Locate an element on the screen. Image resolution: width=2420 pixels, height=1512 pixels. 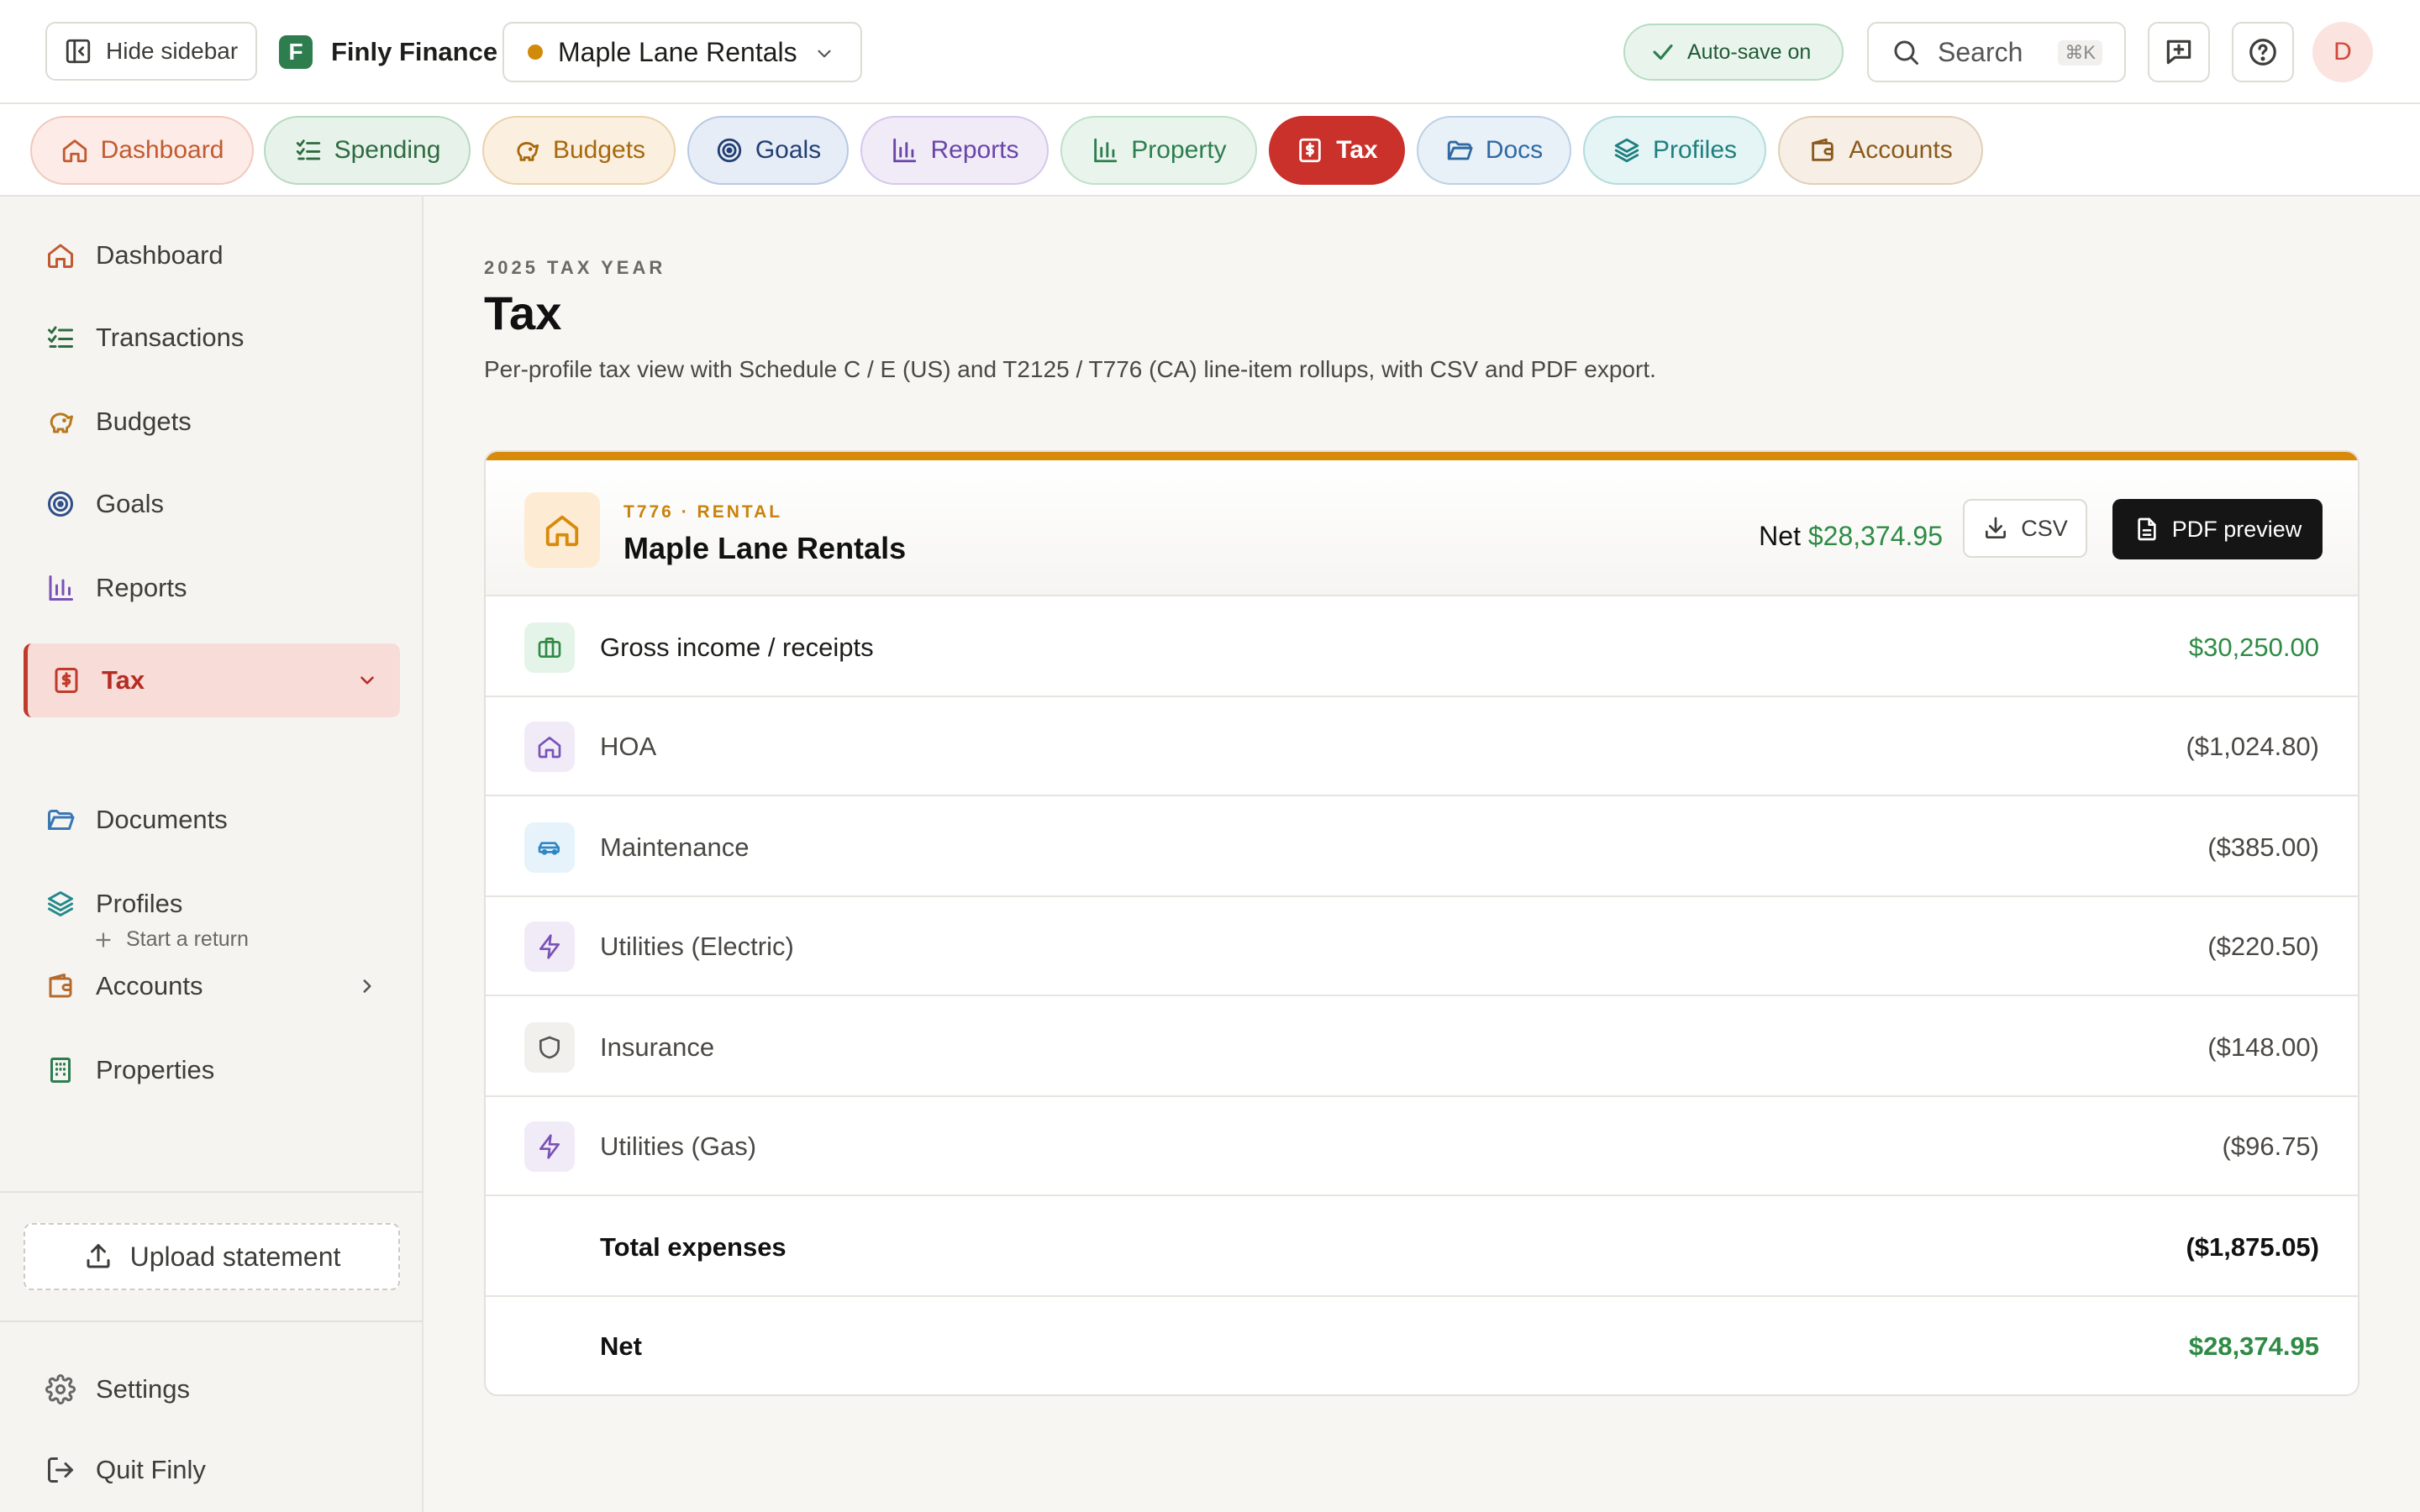
export-csv-button: CSV is located at coordinates (2025, 528).